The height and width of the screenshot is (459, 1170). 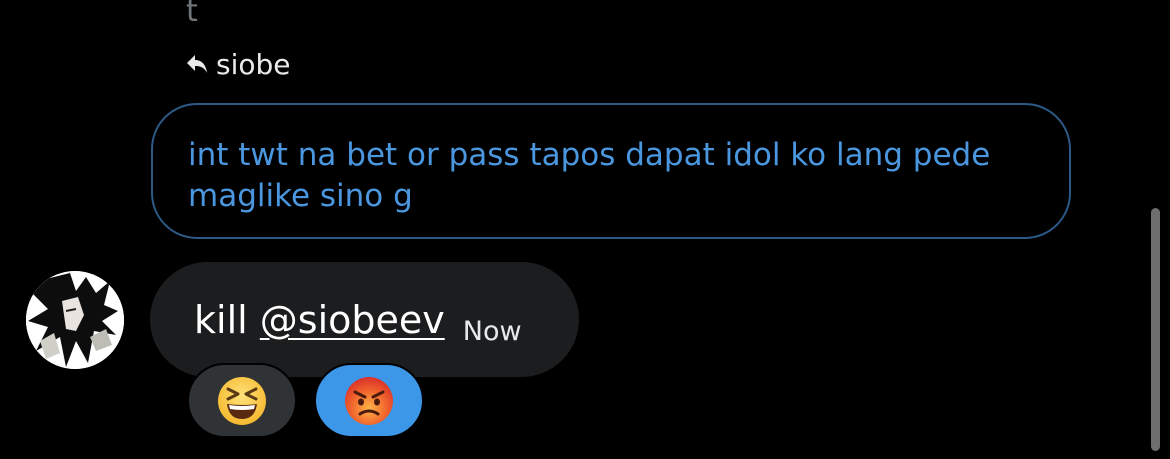 I want to click on reply-context: siobe, so click(x=238, y=64).